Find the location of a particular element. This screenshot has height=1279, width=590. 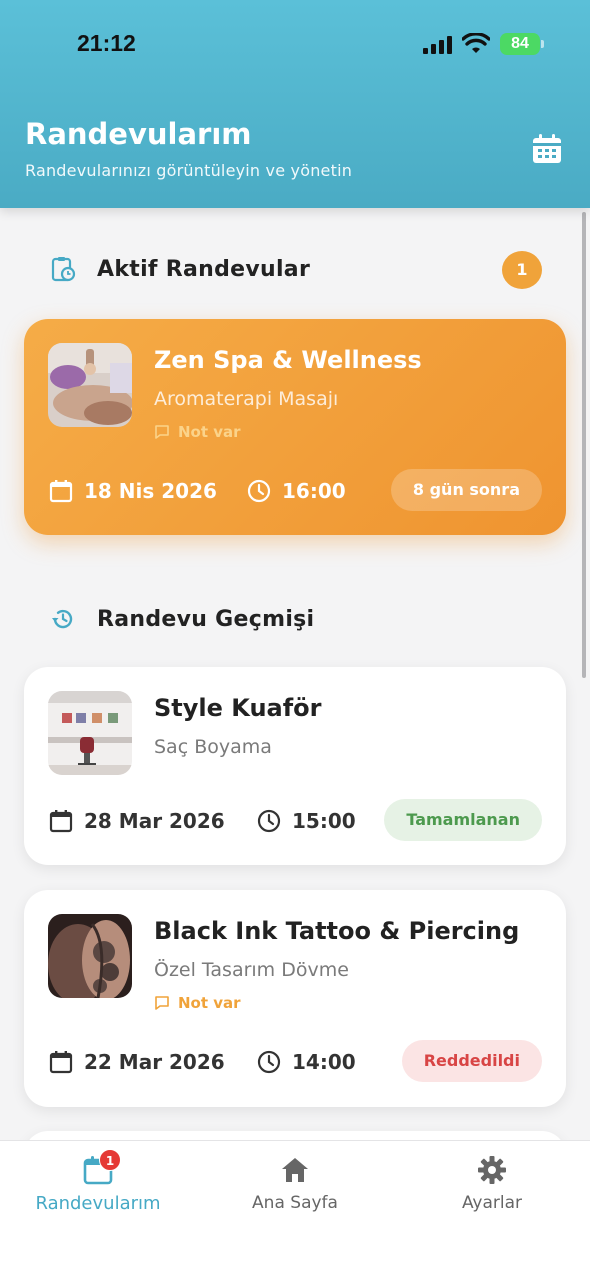

battery-indicator: 84 is located at coordinates (522, 44).